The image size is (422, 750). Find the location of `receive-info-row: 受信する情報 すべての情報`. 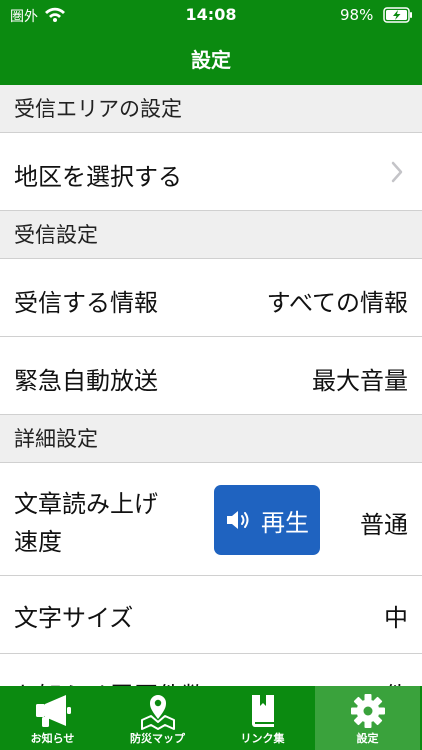

receive-info-row: 受信する情報 すべての情報 is located at coordinates (211, 298).